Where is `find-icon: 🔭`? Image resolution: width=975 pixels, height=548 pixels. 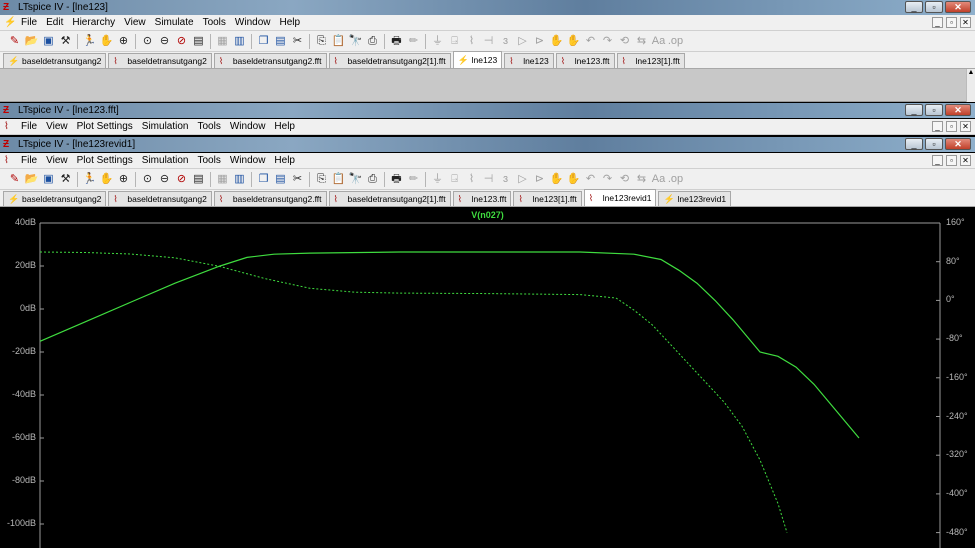 find-icon: 🔭 is located at coordinates (355, 179).